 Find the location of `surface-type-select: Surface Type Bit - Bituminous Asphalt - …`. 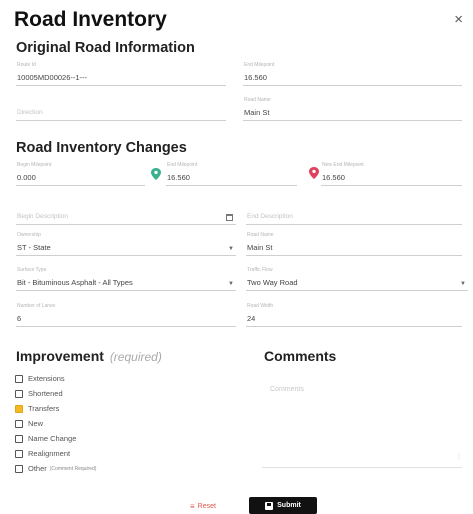

surface-type-select: Surface Type Bit - Bituminous Asphalt - … is located at coordinates (126, 279).